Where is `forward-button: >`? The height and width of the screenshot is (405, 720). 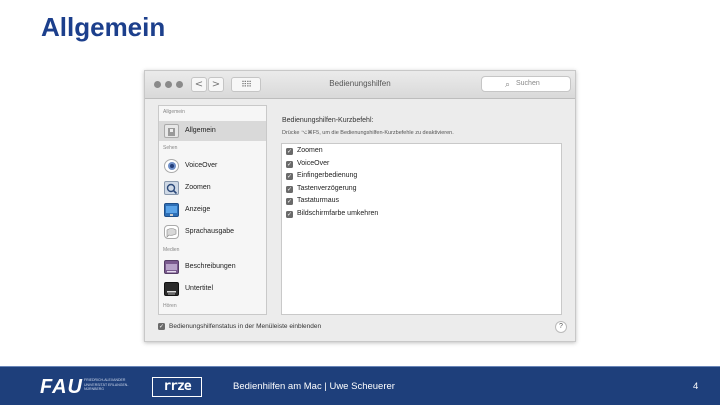 forward-button: > is located at coordinates (216, 84).